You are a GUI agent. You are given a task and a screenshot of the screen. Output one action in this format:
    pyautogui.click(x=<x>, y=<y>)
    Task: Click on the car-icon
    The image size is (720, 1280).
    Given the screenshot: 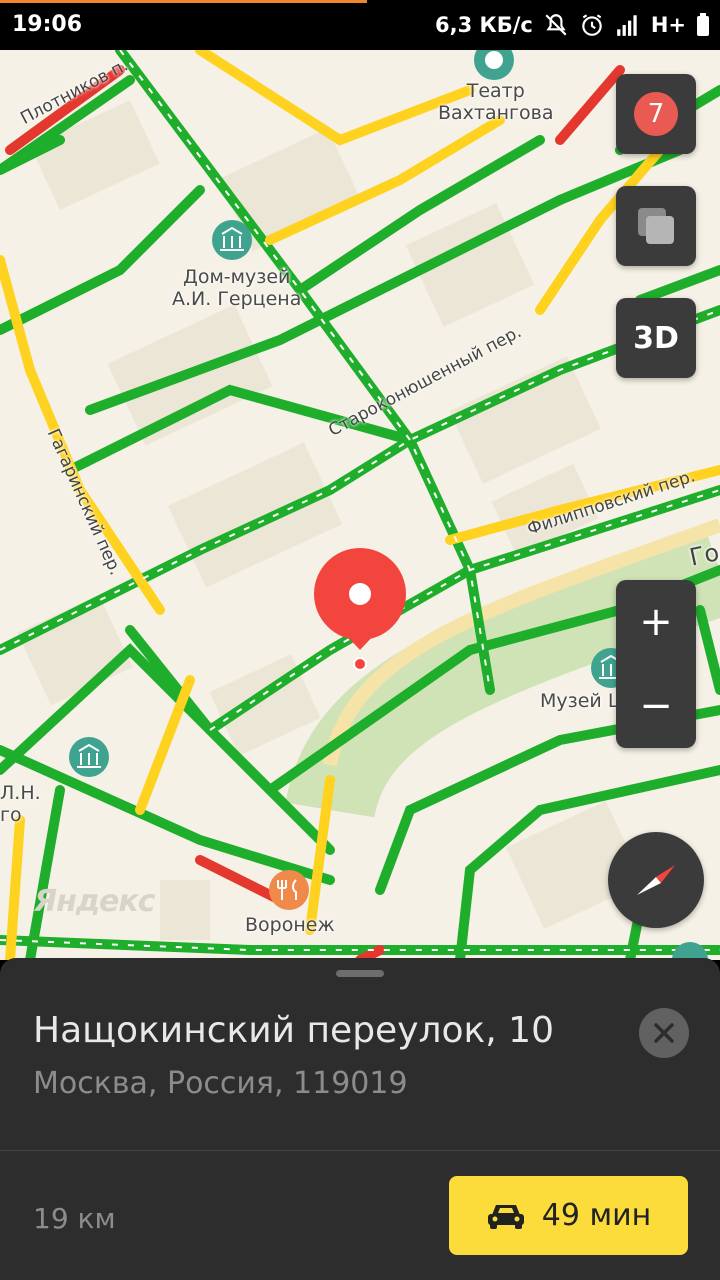 What is the action you would take?
    pyautogui.click(x=505, y=1216)
    